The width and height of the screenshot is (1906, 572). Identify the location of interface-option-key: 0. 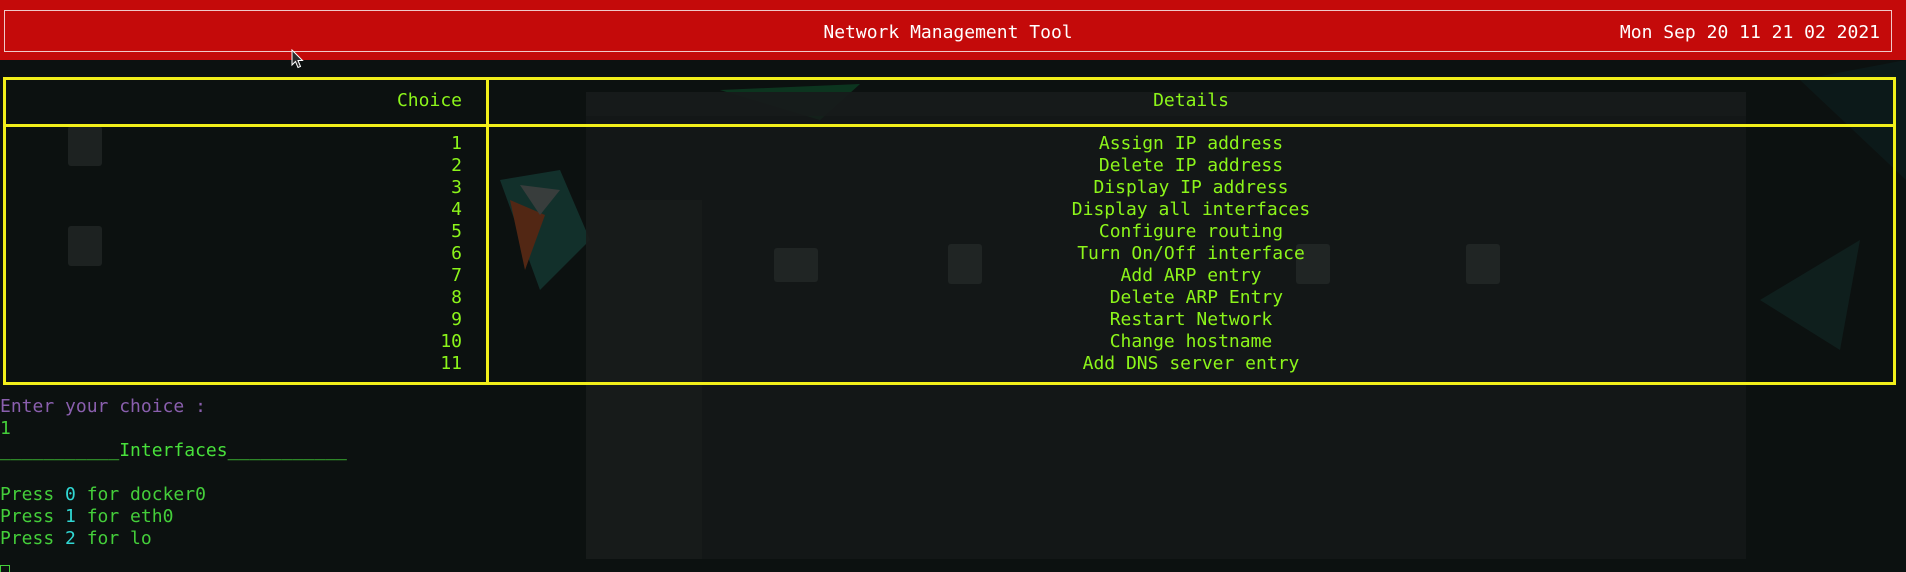
(70, 494).